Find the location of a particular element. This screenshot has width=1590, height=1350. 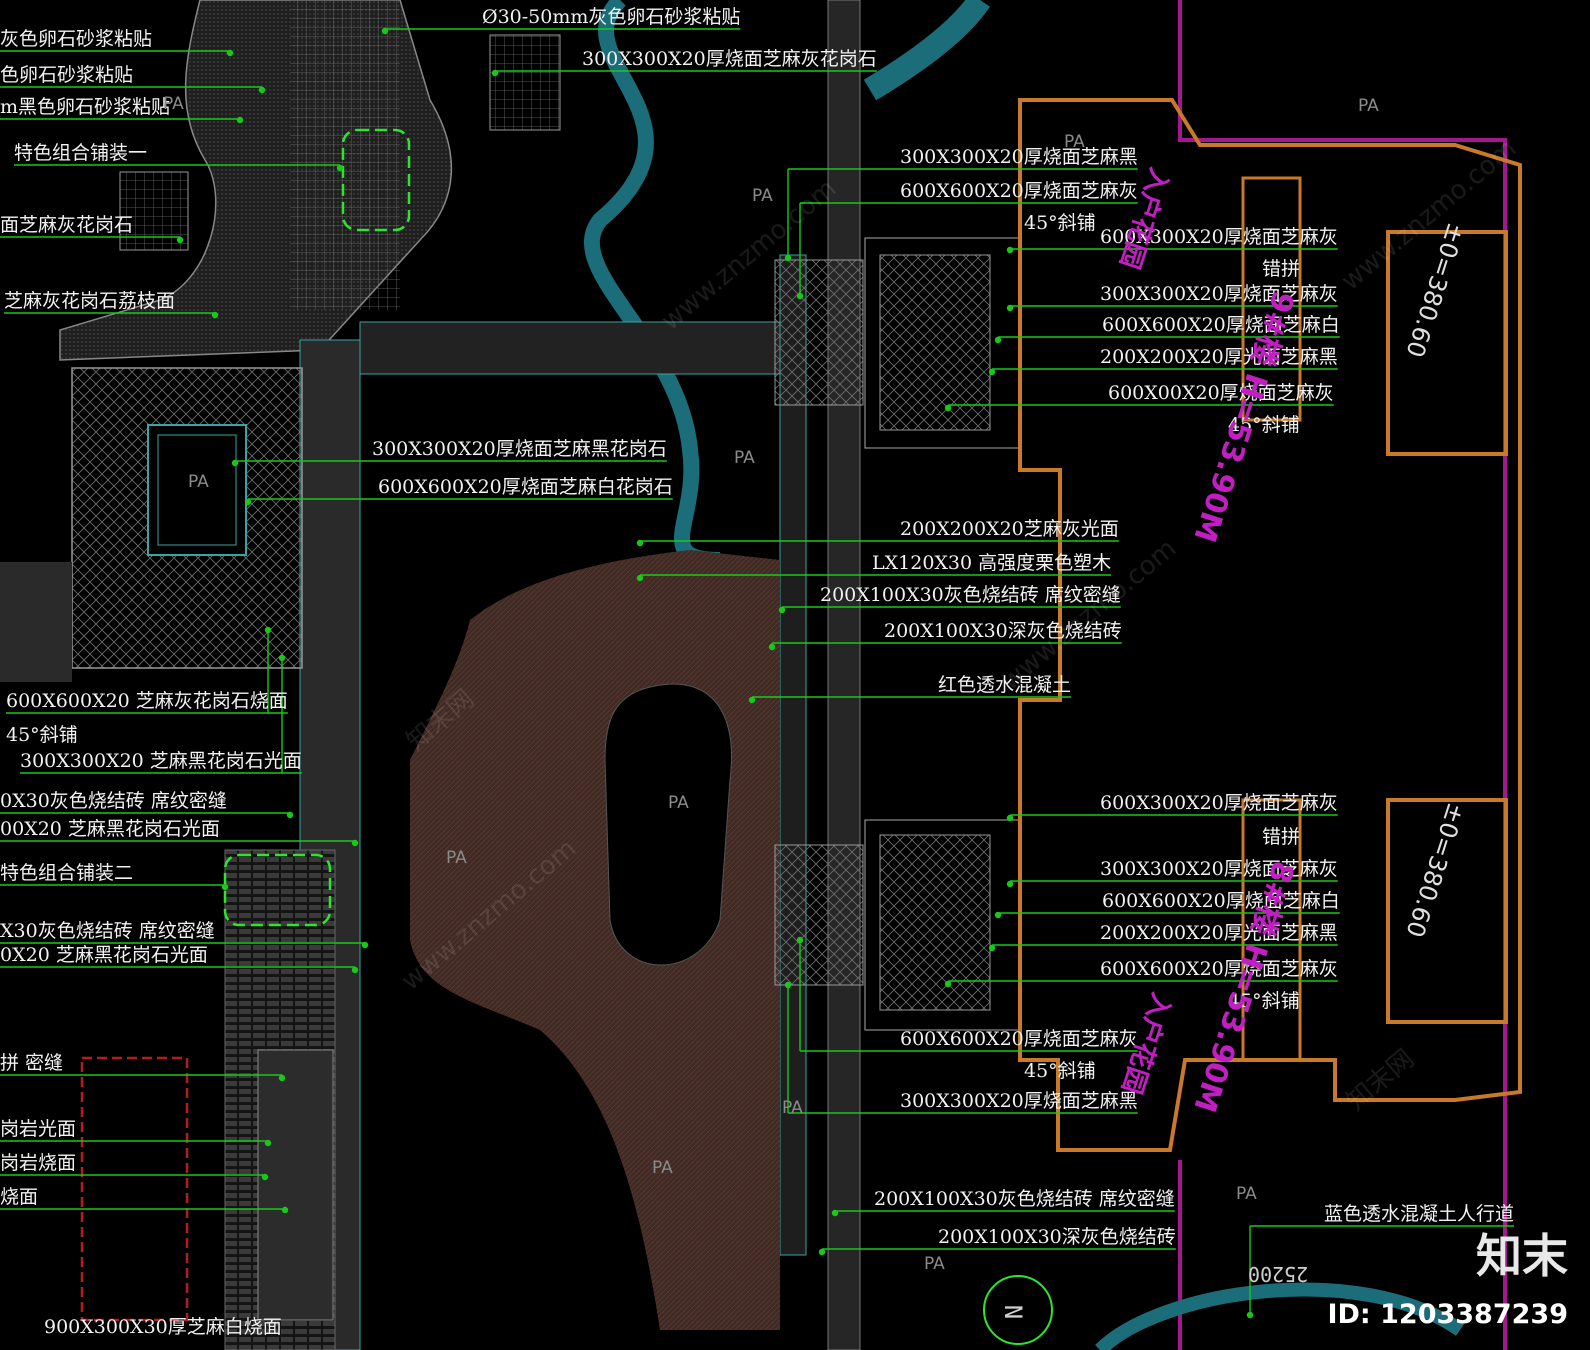

callout-upper-7: 600X600X20厚烧面芝麻白 is located at coordinates (1221, 325).